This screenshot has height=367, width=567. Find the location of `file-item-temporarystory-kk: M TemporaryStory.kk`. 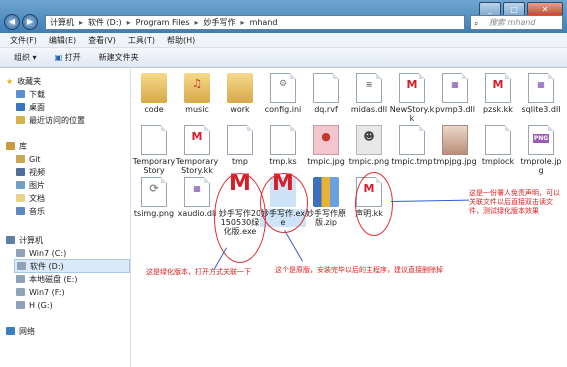

file-item-temporarystory-kk: M TemporaryStory.kk is located at coordinates (197, 150).